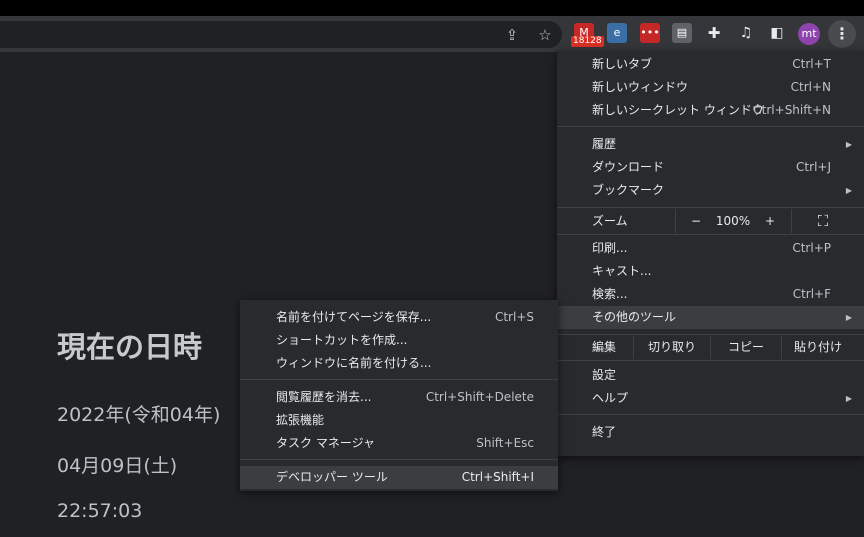 The width and height of the screenshot is (864, 537). What do you see at coordinates (139, 415) in the screenshot?
I see `date-year: 2022年(令和04年)` at bounding box center [139, 415].